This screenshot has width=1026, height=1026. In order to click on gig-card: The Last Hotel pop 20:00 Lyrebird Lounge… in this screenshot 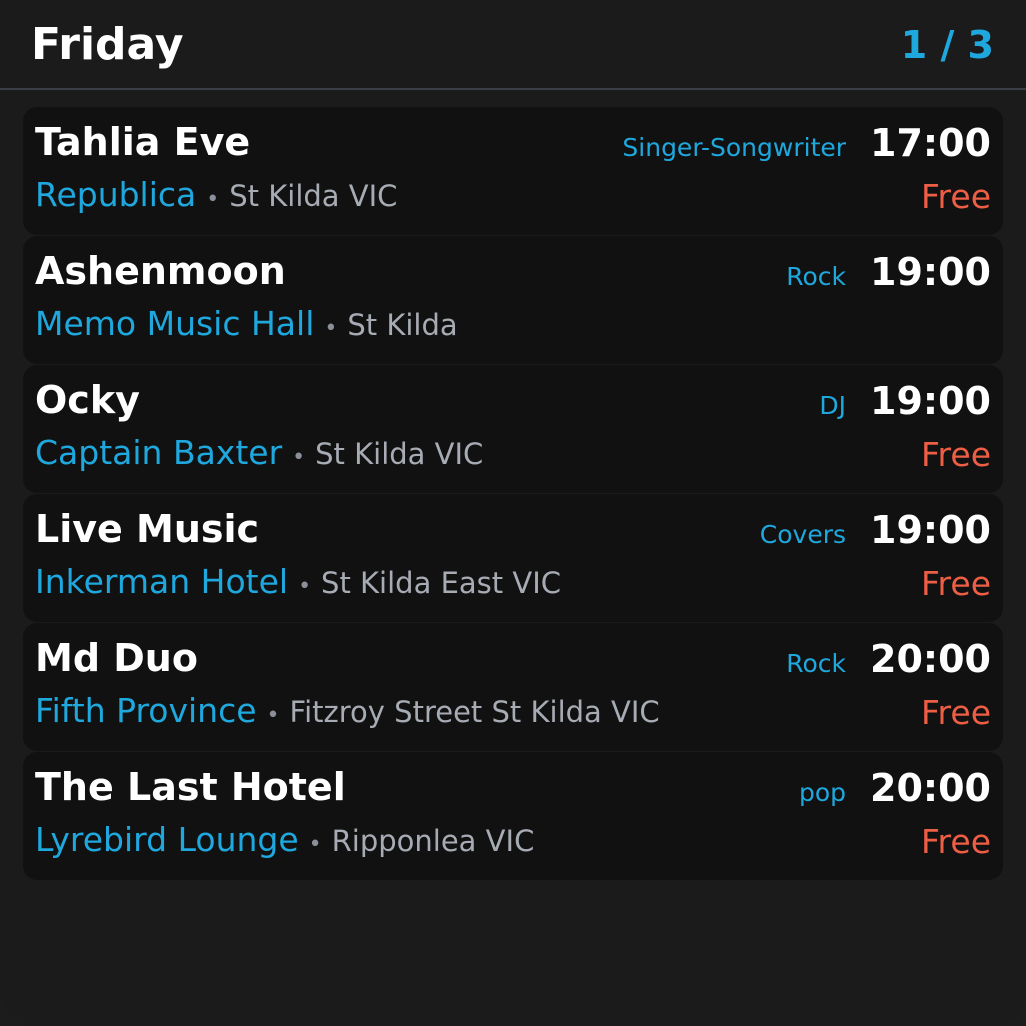, I will do `click(513, 816)`.